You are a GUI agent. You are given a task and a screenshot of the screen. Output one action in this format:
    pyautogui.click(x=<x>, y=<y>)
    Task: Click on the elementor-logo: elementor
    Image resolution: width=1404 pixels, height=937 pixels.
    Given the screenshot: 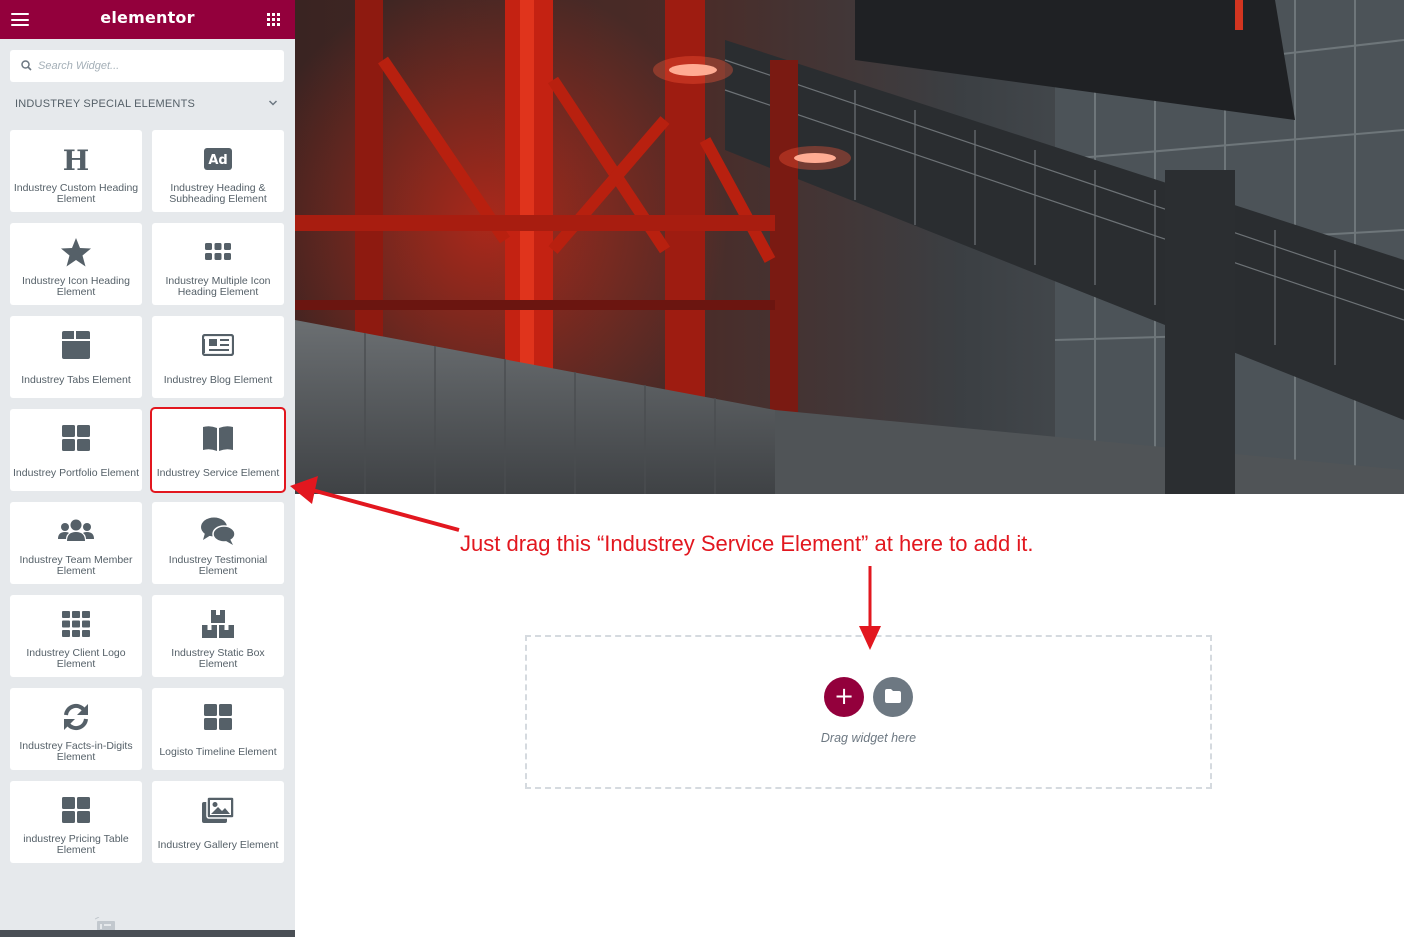 What is the action you would take?
    pyautogui.click(x=147, y=17)
    